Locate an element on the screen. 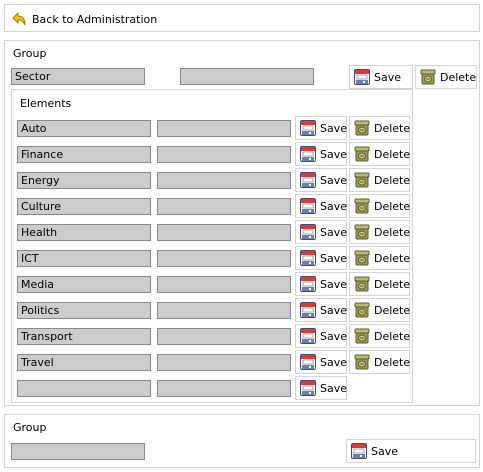 This screenshot has width=483, height=472. element-name-field: ICT is located at coordinates (84, 258).